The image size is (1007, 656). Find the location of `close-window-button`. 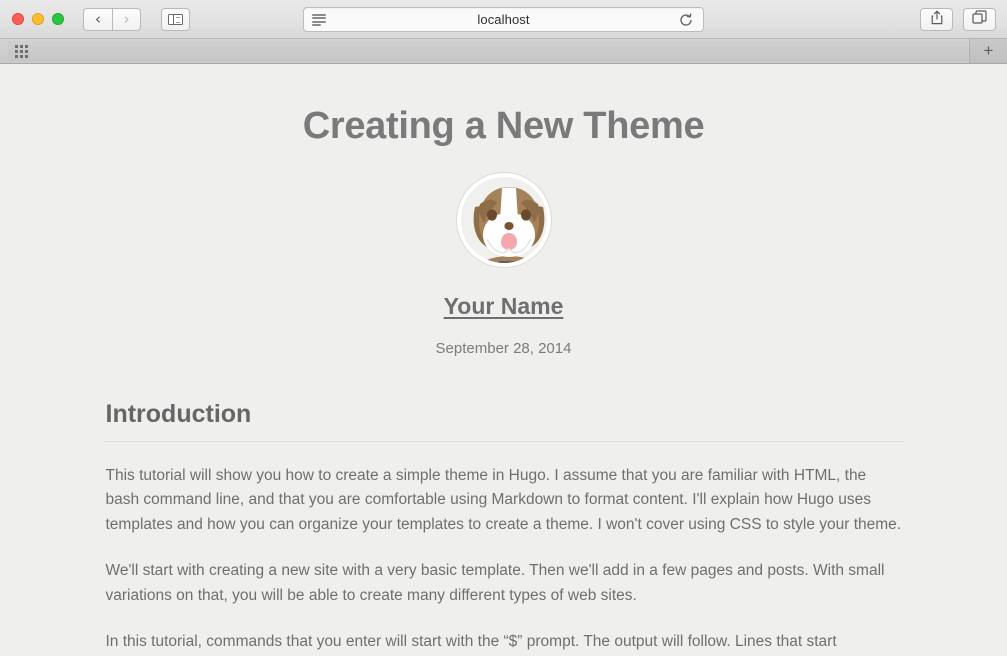

close-window-button is located at coordinates (18, 19).